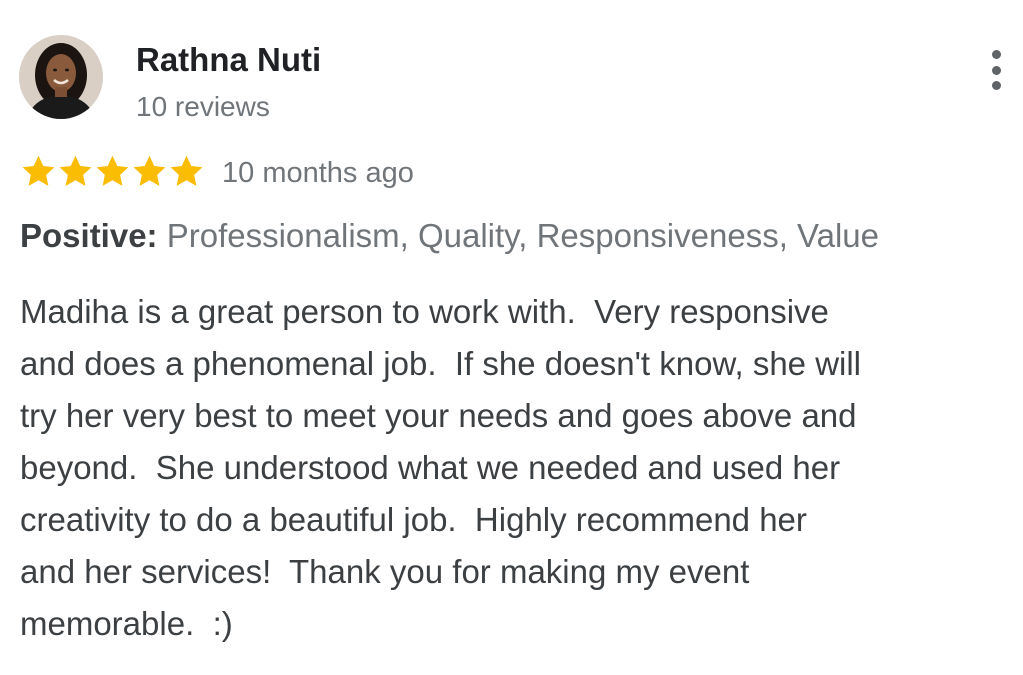  Describe the element at coordinates (203, 107) in the screenshot. I see `review-count: 10 reviews` at that location.